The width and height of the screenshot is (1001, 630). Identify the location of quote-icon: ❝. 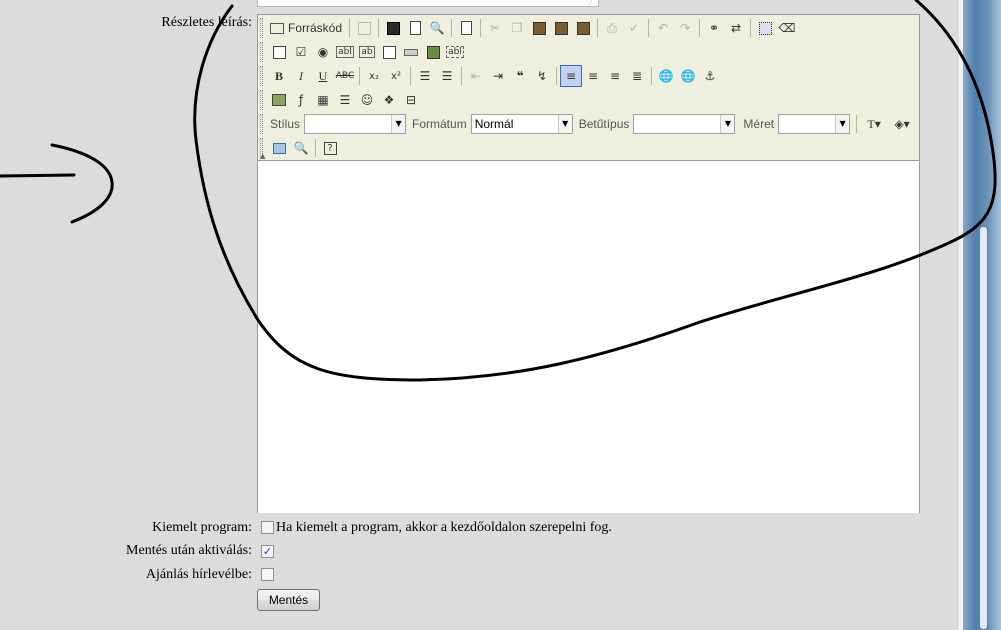
(520, 76).